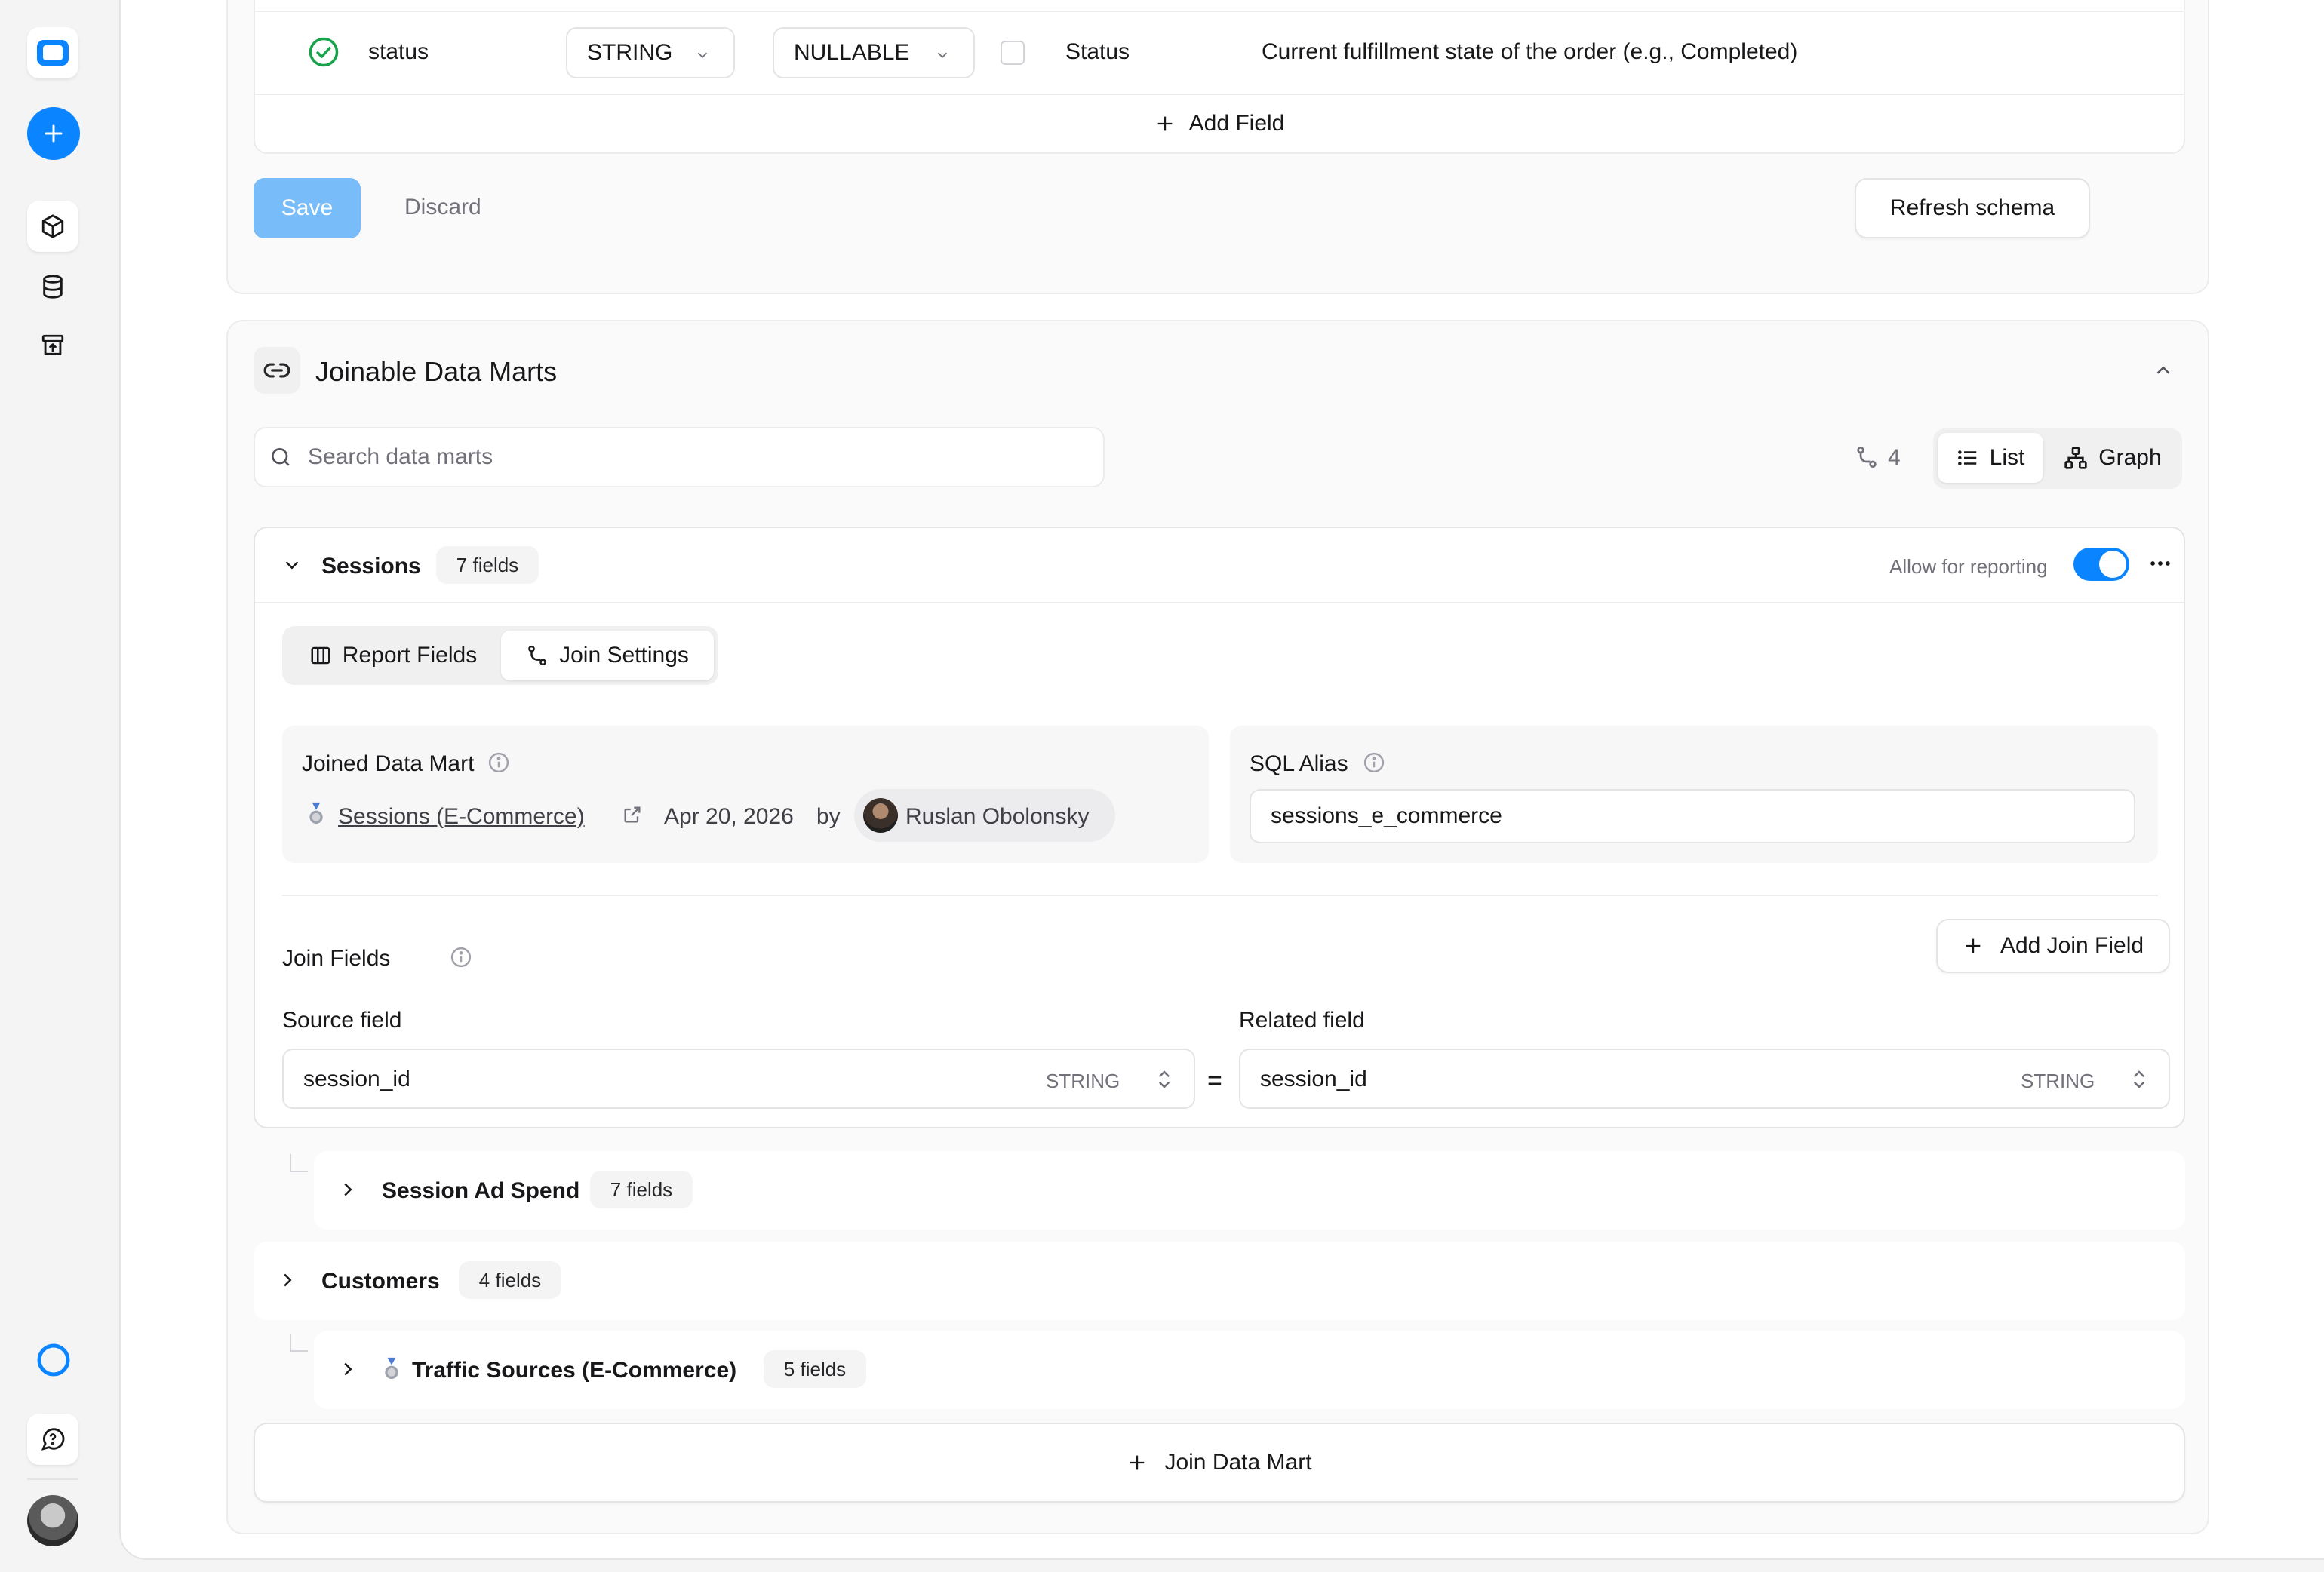 The image size is (2324, 1572). What do you see at coordinates (2058, 1081) in the screenshot?
I see `related-field-type: STRING` at bounding box center [2058, 1081].